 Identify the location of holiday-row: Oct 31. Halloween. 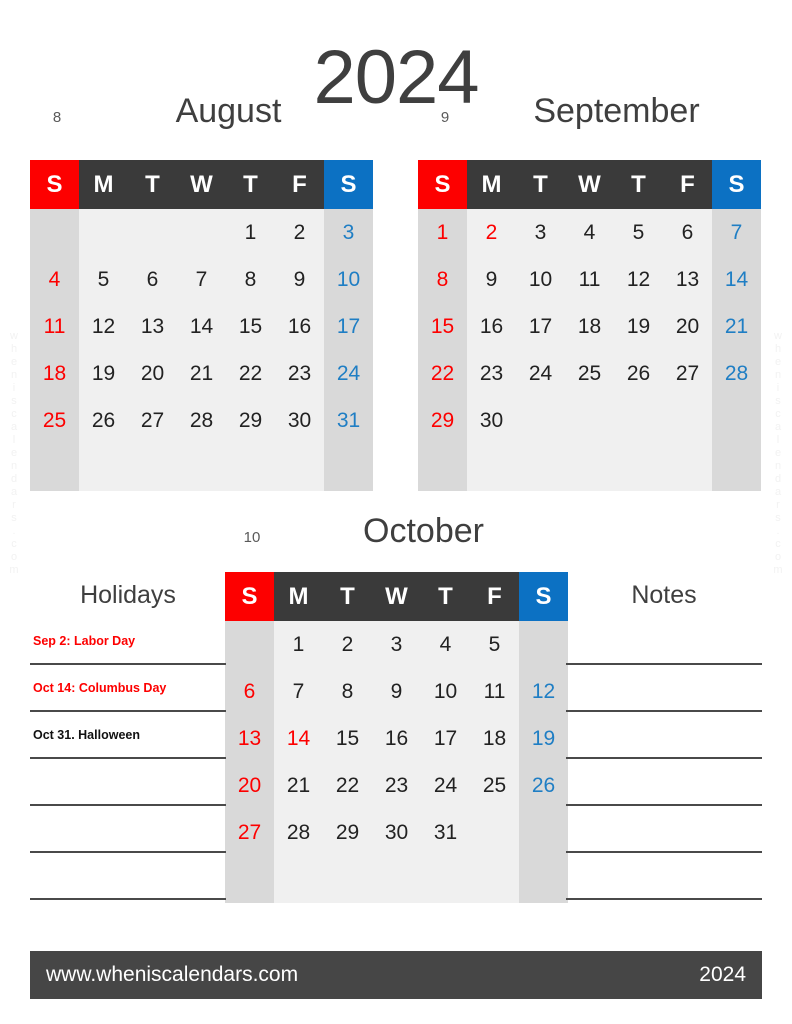
(128, 735).